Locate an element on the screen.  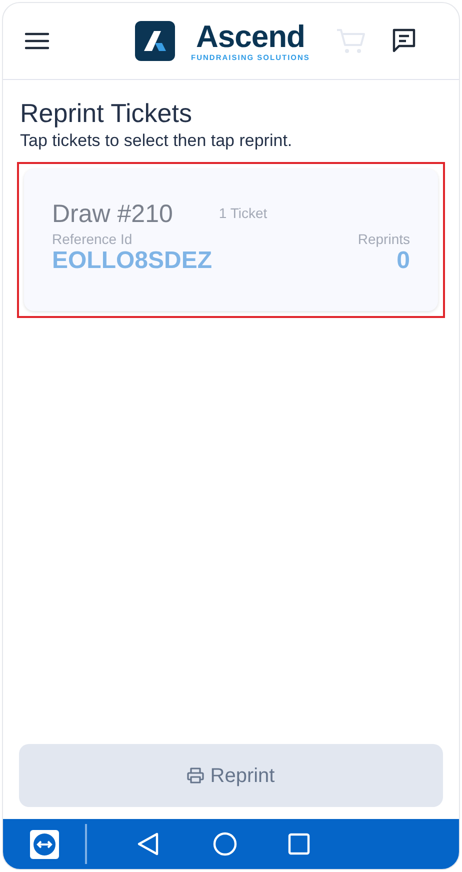
logo-icon is located at coordinates (155, 41).